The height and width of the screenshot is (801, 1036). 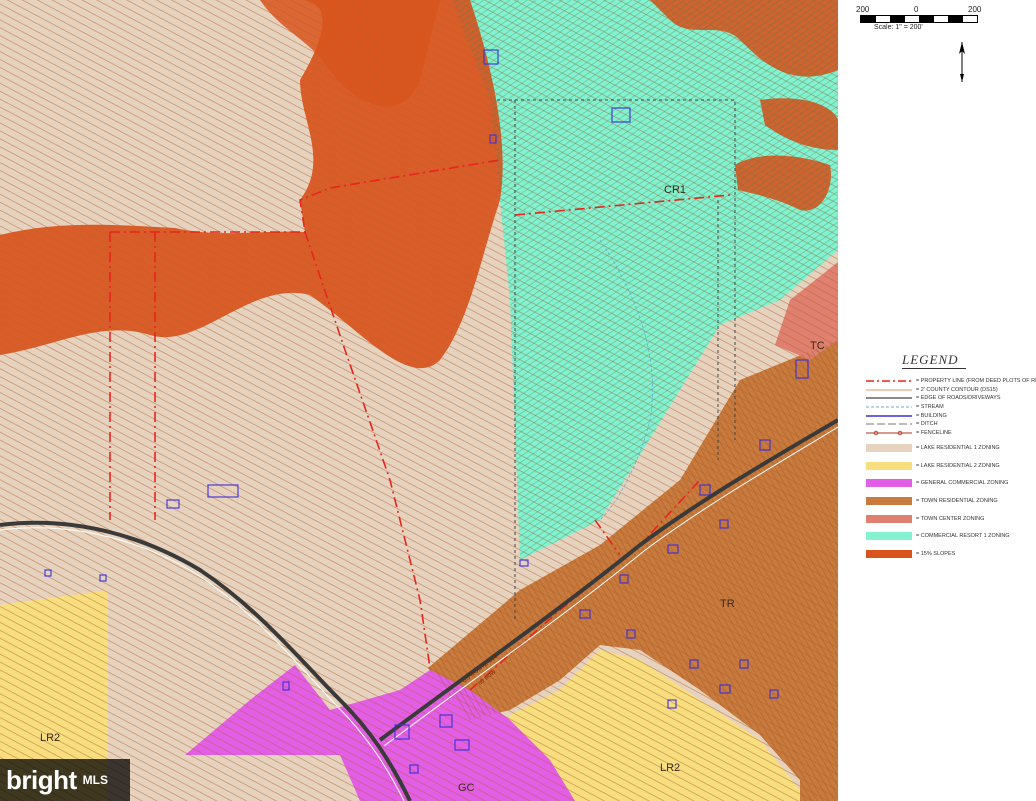 I want to click on scale-right-value: 200, so click(x=975, y=9).